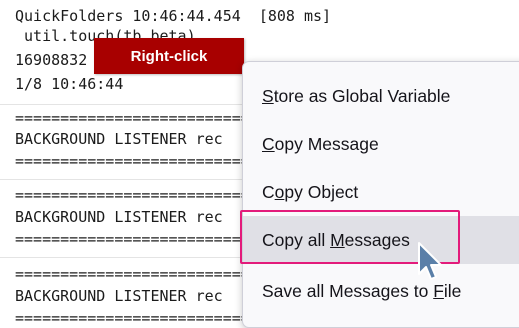 The width and height of the screenshot is (519, 328). I want to click on log-line-date: 1/8 10:46:44, so click(69, 84).